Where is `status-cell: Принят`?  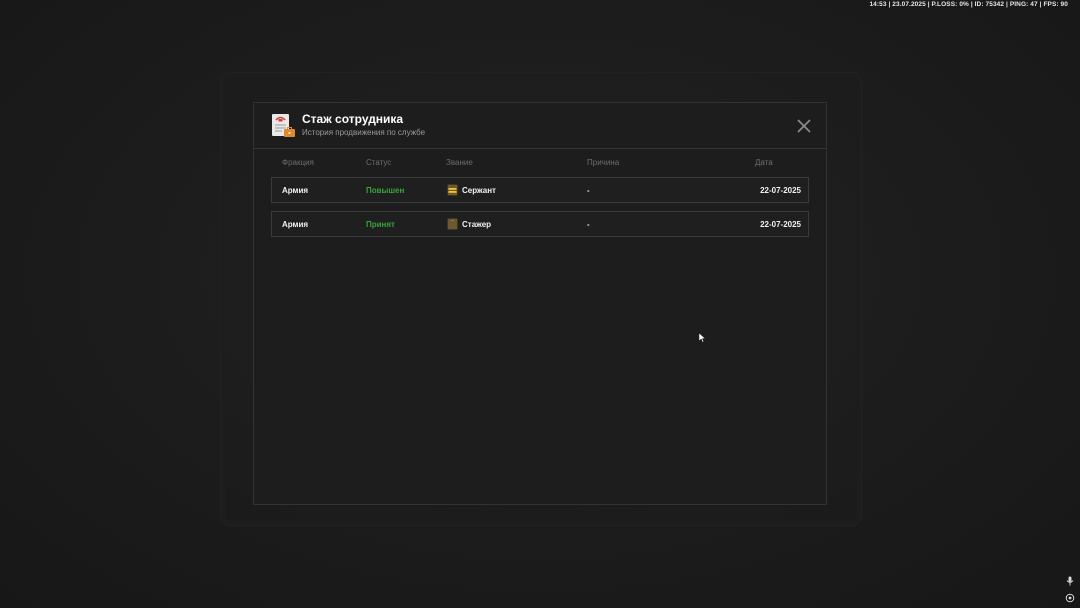 status-cell: Принят is located at coordinates (380, 224).